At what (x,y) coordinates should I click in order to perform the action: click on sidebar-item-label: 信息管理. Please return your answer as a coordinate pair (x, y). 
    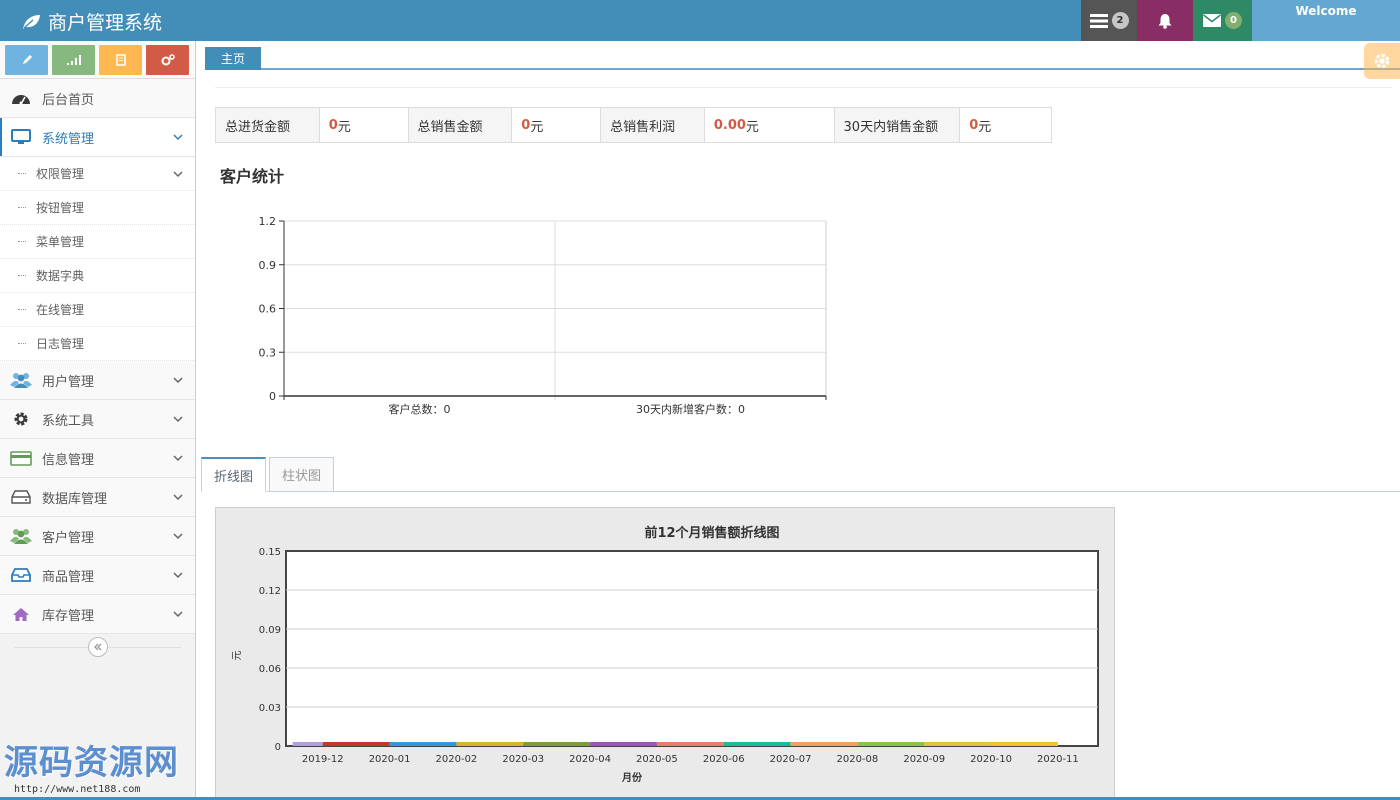
    Looking at the image, I should click on (68, 460).